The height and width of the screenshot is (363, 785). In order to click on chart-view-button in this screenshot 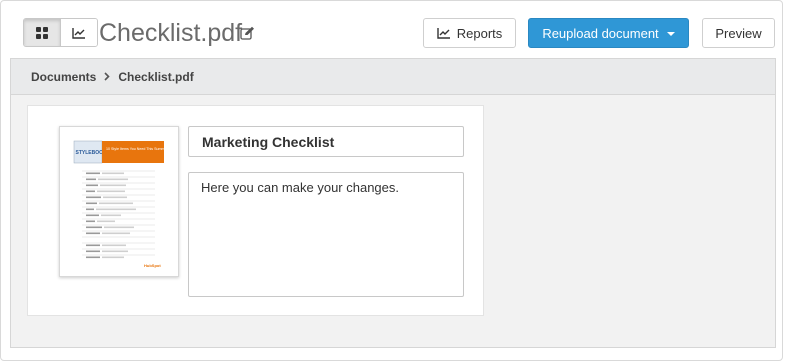, I will do `click(79, 32)`.